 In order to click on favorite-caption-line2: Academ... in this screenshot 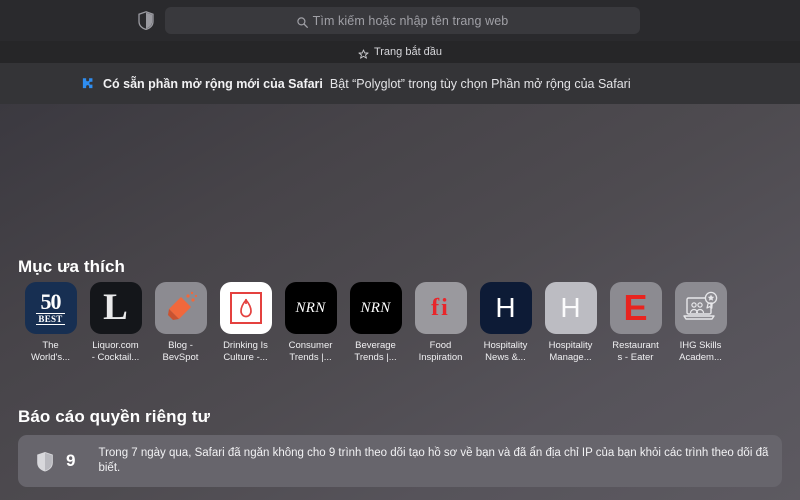, I will do `click(700, 357)`.